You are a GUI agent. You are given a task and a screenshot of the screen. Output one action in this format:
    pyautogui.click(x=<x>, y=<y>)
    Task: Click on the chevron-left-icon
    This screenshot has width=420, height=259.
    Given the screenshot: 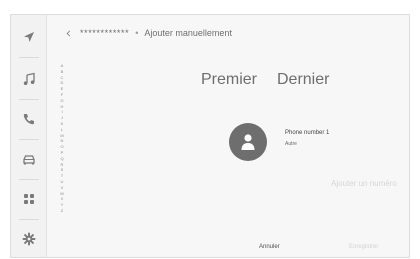 What is the action you would take?
    pyautogui.click(x=68, y=33)
    